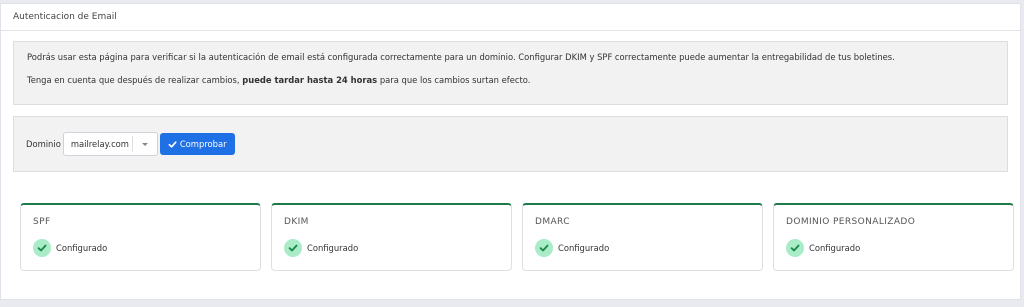 The height and width of the screenshot is (307, 1024). Describe the element at coordinates (391, 237) in the screenshot. I see `card-dkim: DKIM Configurado` at that location.